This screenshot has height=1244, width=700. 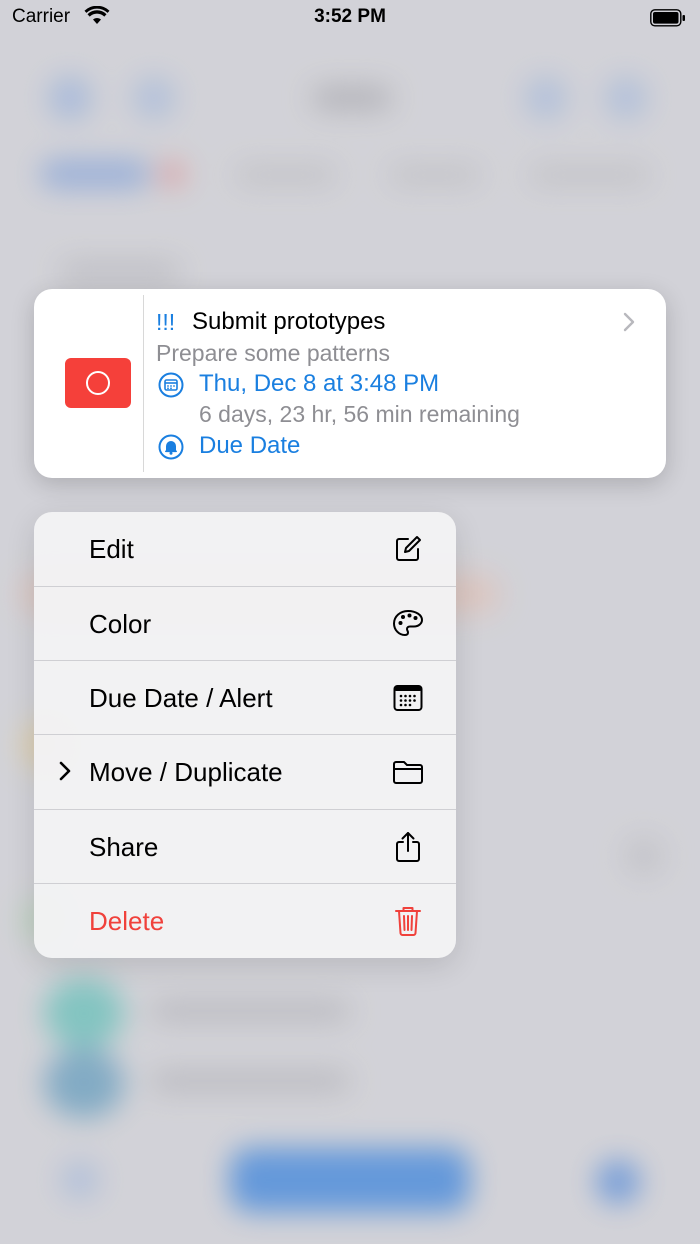 I want to click on reminder-notes: Prepare some patterns, so click(x=273, y=353).